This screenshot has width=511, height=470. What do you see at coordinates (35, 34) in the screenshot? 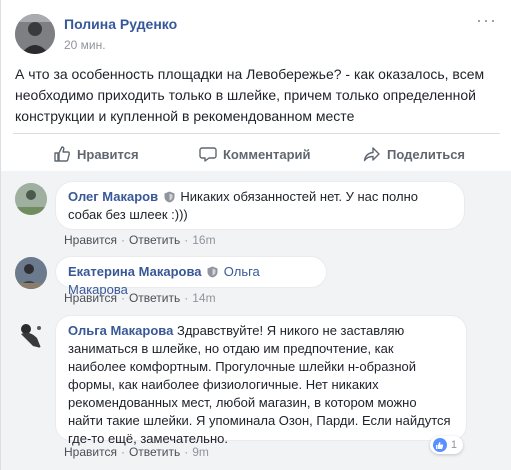
I see `post-author-avatar` at bounding box center [35, 34].